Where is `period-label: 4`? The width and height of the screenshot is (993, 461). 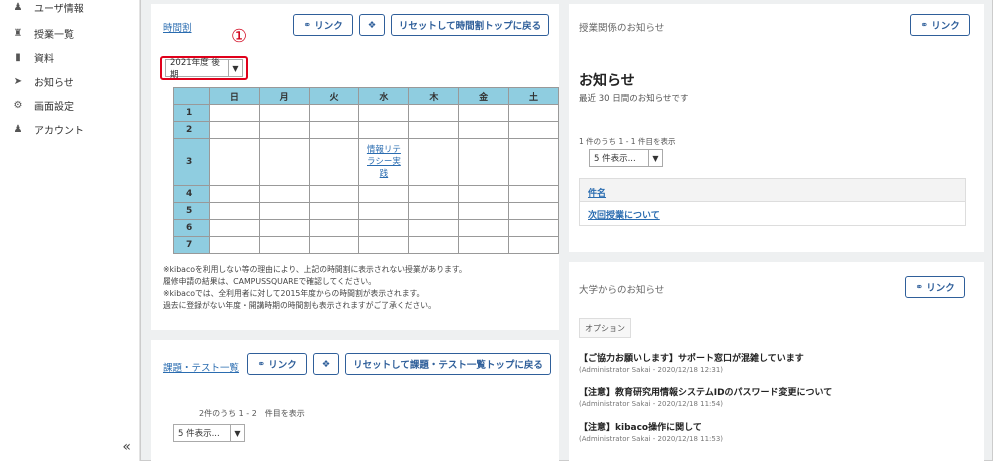
period-label: 4 is located at coordinates (191, 194).